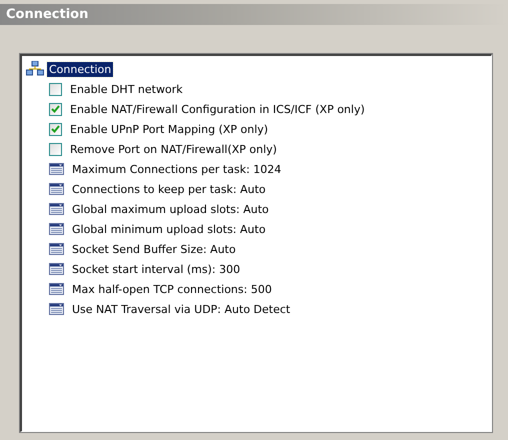 The image size is (508, 440). Describe the element at coordinates (173, 149) in the screenshot. I see `option-label: Remove Port on NAT/Firewall(XP only)` at that location.